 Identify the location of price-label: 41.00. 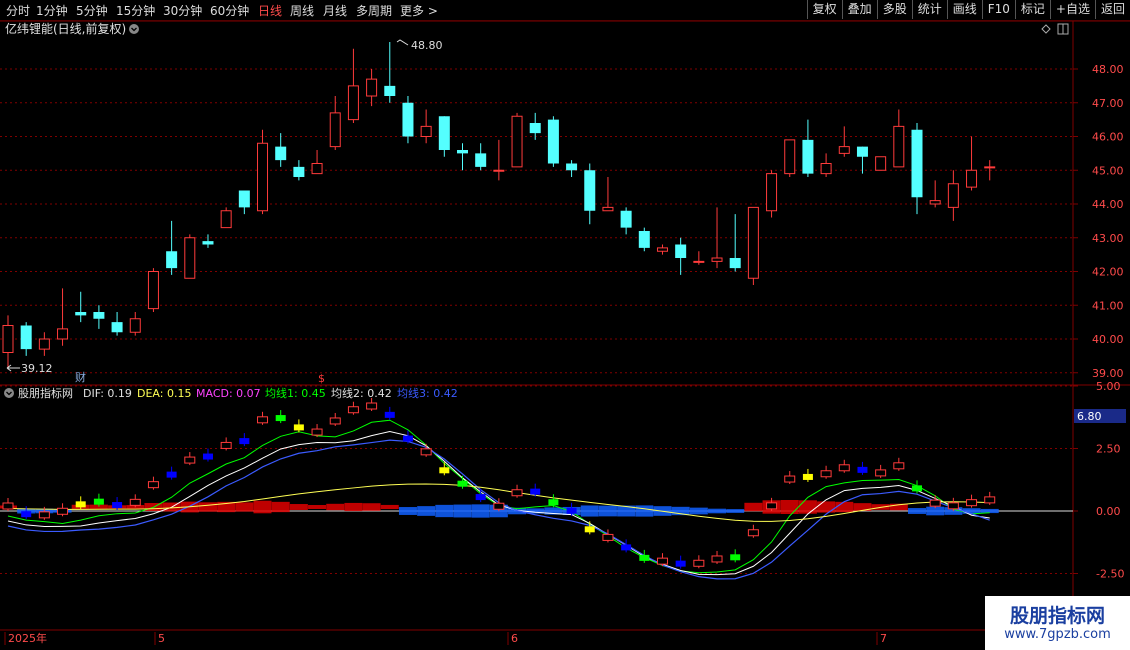
(1108, 305).